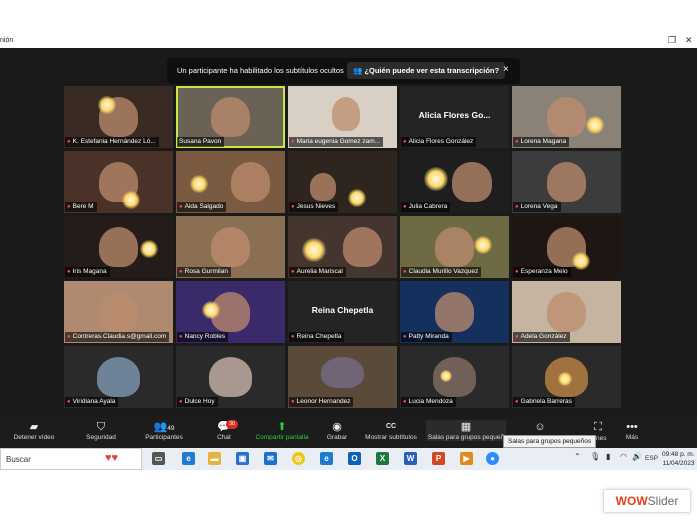 The height and width of the screenshot is (522, 697). I want to click on video-camera-icon: ▰, so click(34, 427).